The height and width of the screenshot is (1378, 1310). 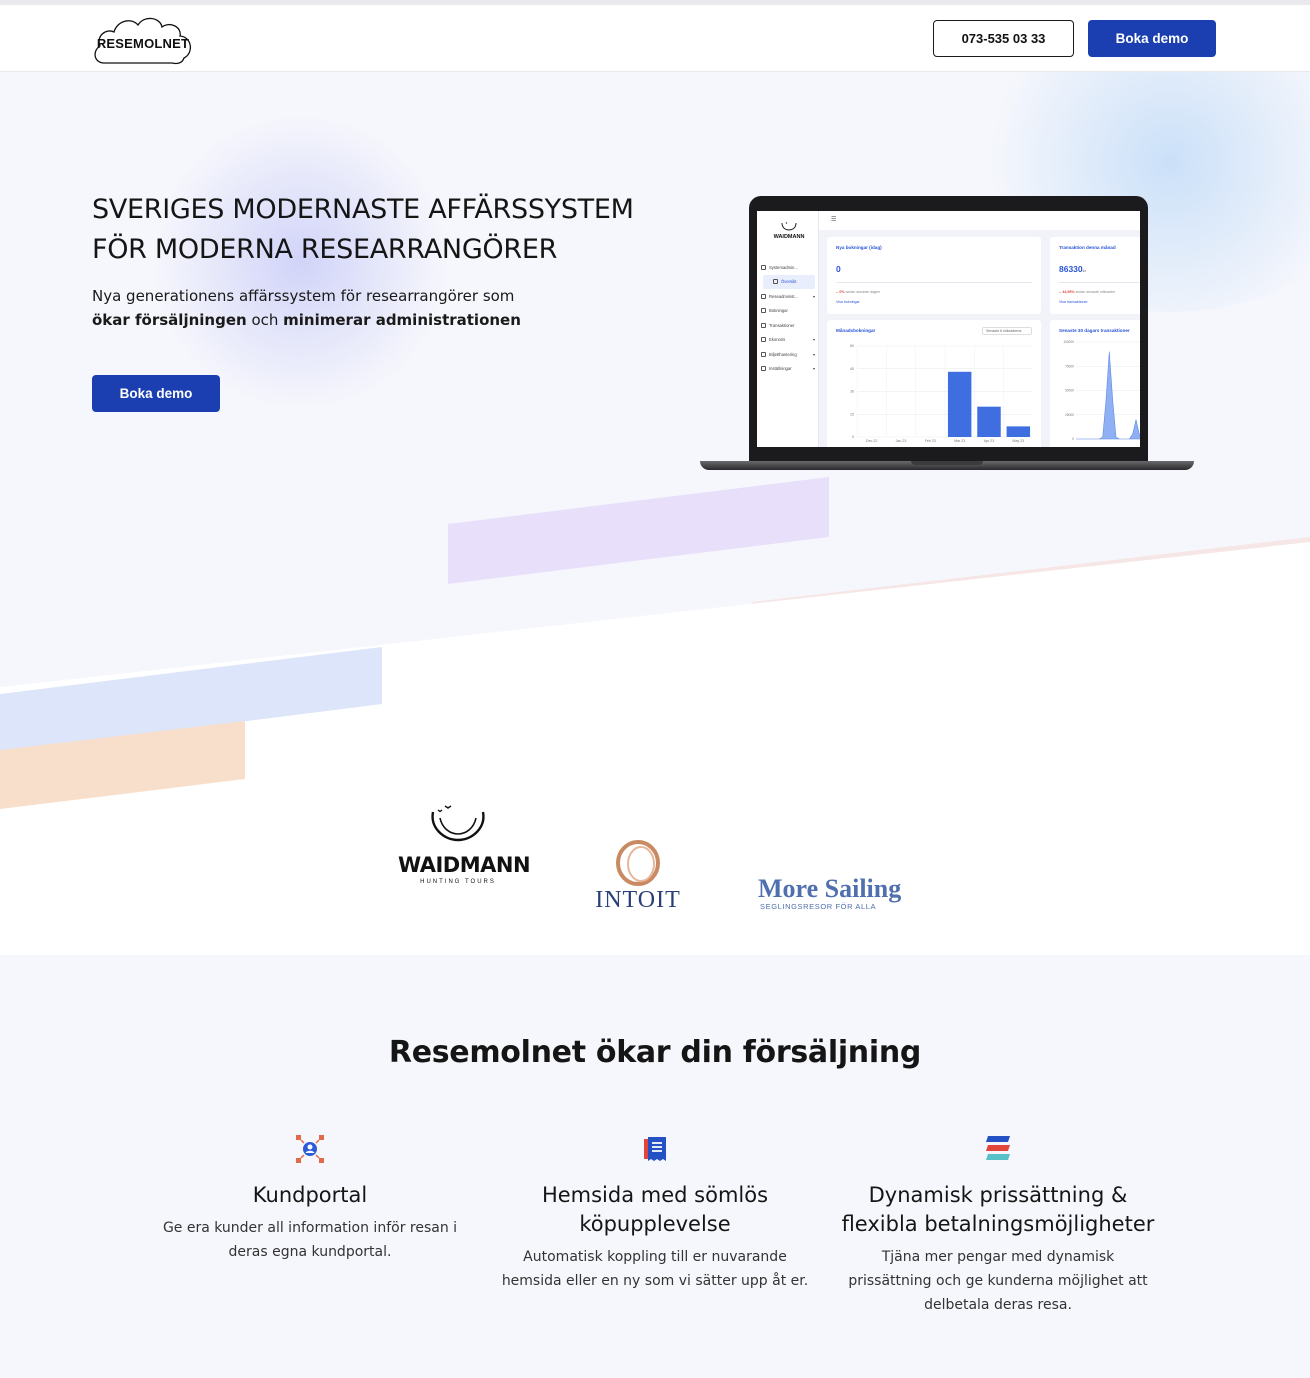 What do you see at coordinates (998, 1195) in the screenshot?
I see `feature-title-line1: Dynamisk prissättning &` at bounding box center [998, 1195].